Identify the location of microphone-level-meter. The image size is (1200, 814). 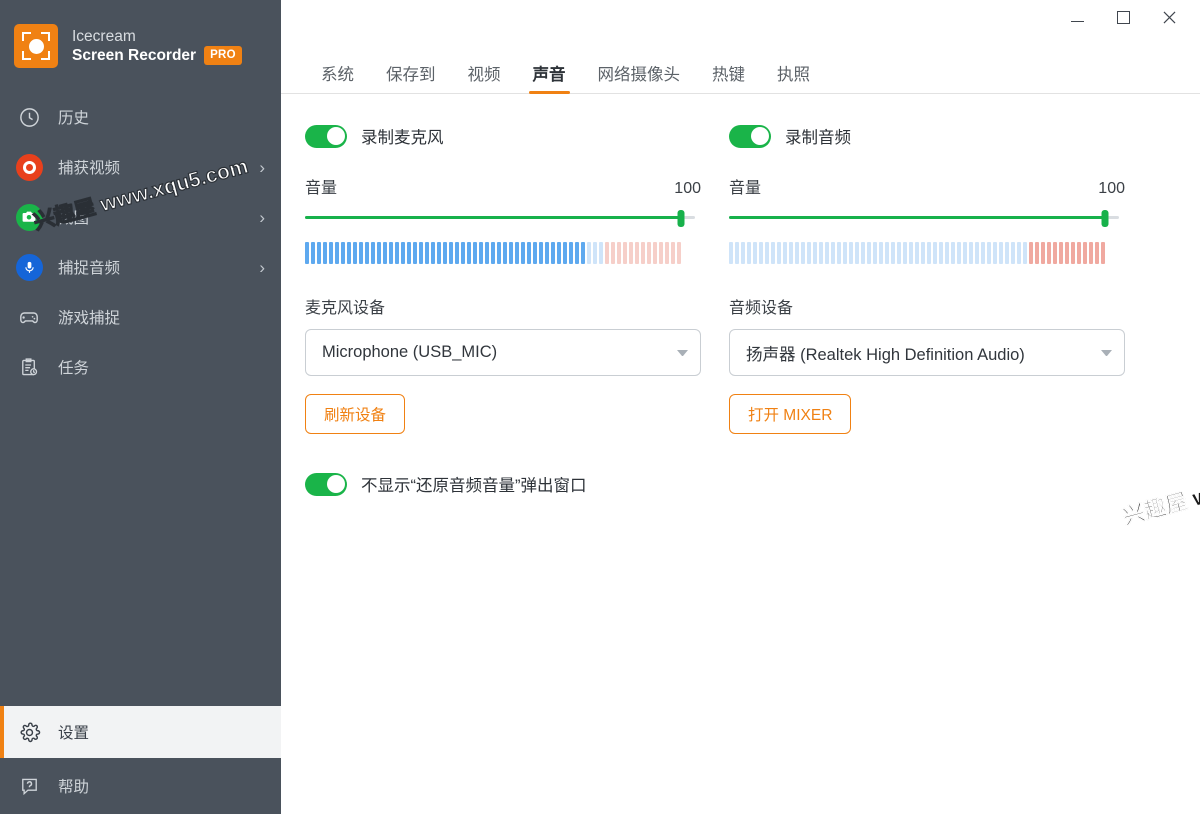
(503, 253).